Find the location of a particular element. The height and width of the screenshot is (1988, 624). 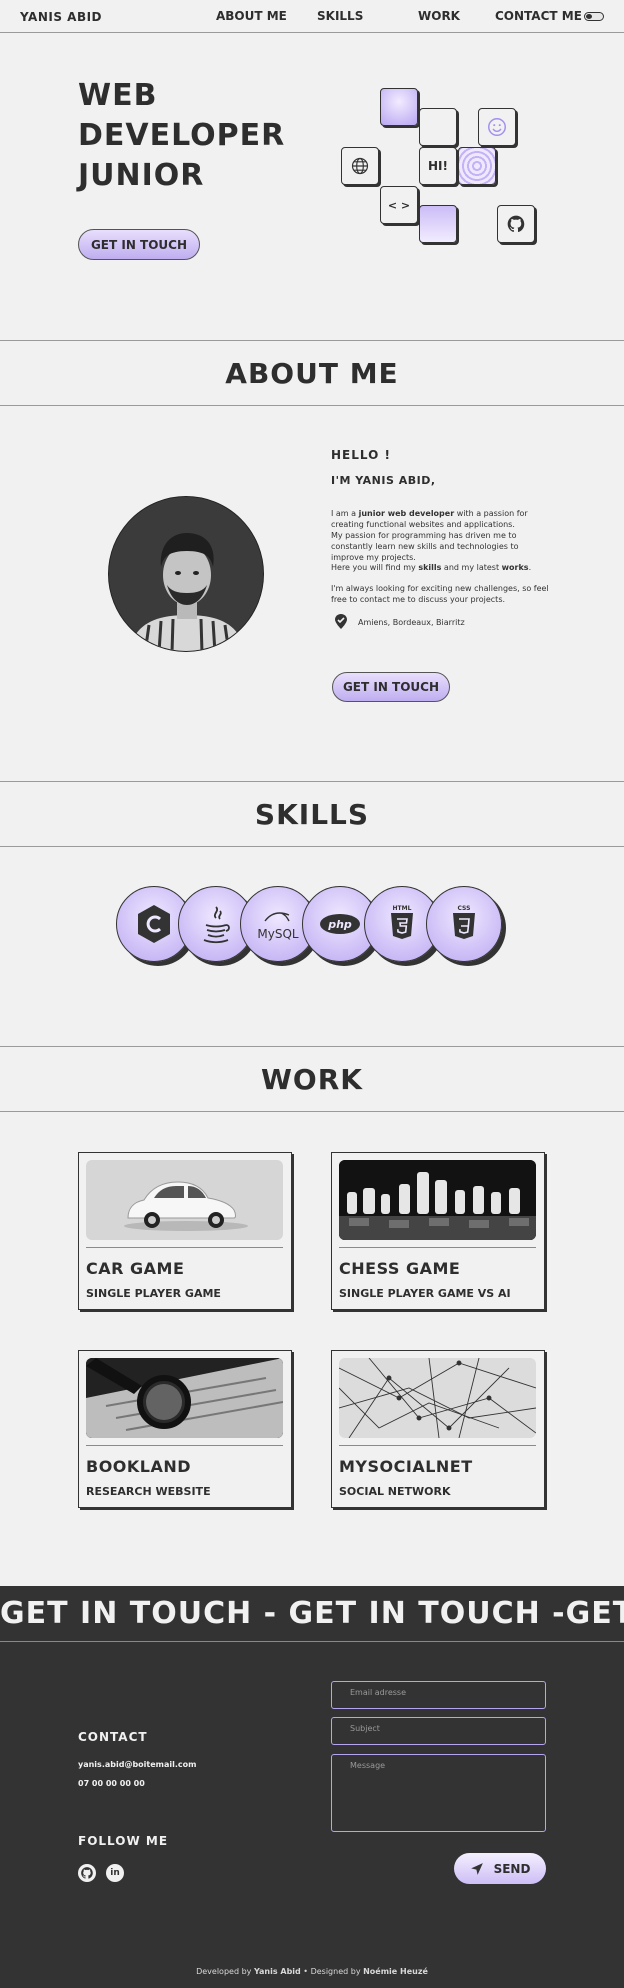

nav-skills-link: SKILLS is located at coordinates (367, 16).